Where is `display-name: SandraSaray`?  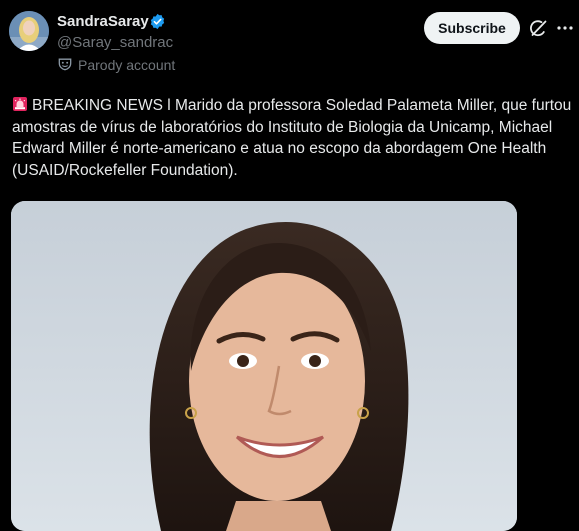
display-name: SandraSaray is located at coordinates (103, 21).